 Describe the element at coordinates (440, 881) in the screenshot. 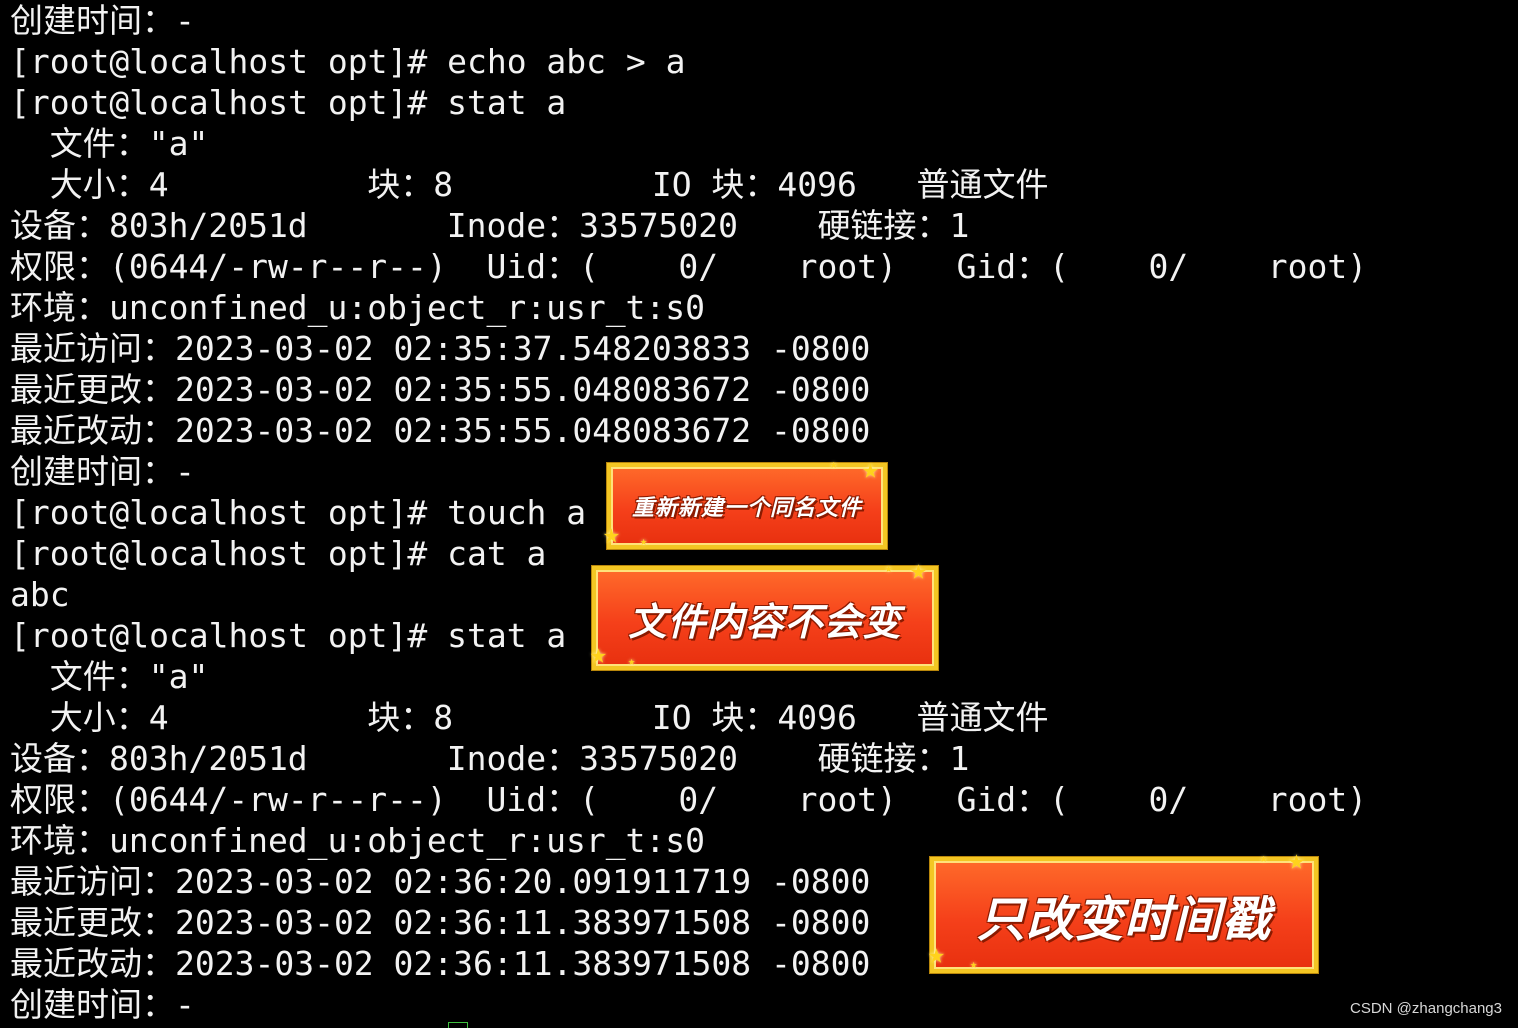

I see `terminal-line: 最近访问：2023-03-02 02:36:20.091911719 -0800` at that location.